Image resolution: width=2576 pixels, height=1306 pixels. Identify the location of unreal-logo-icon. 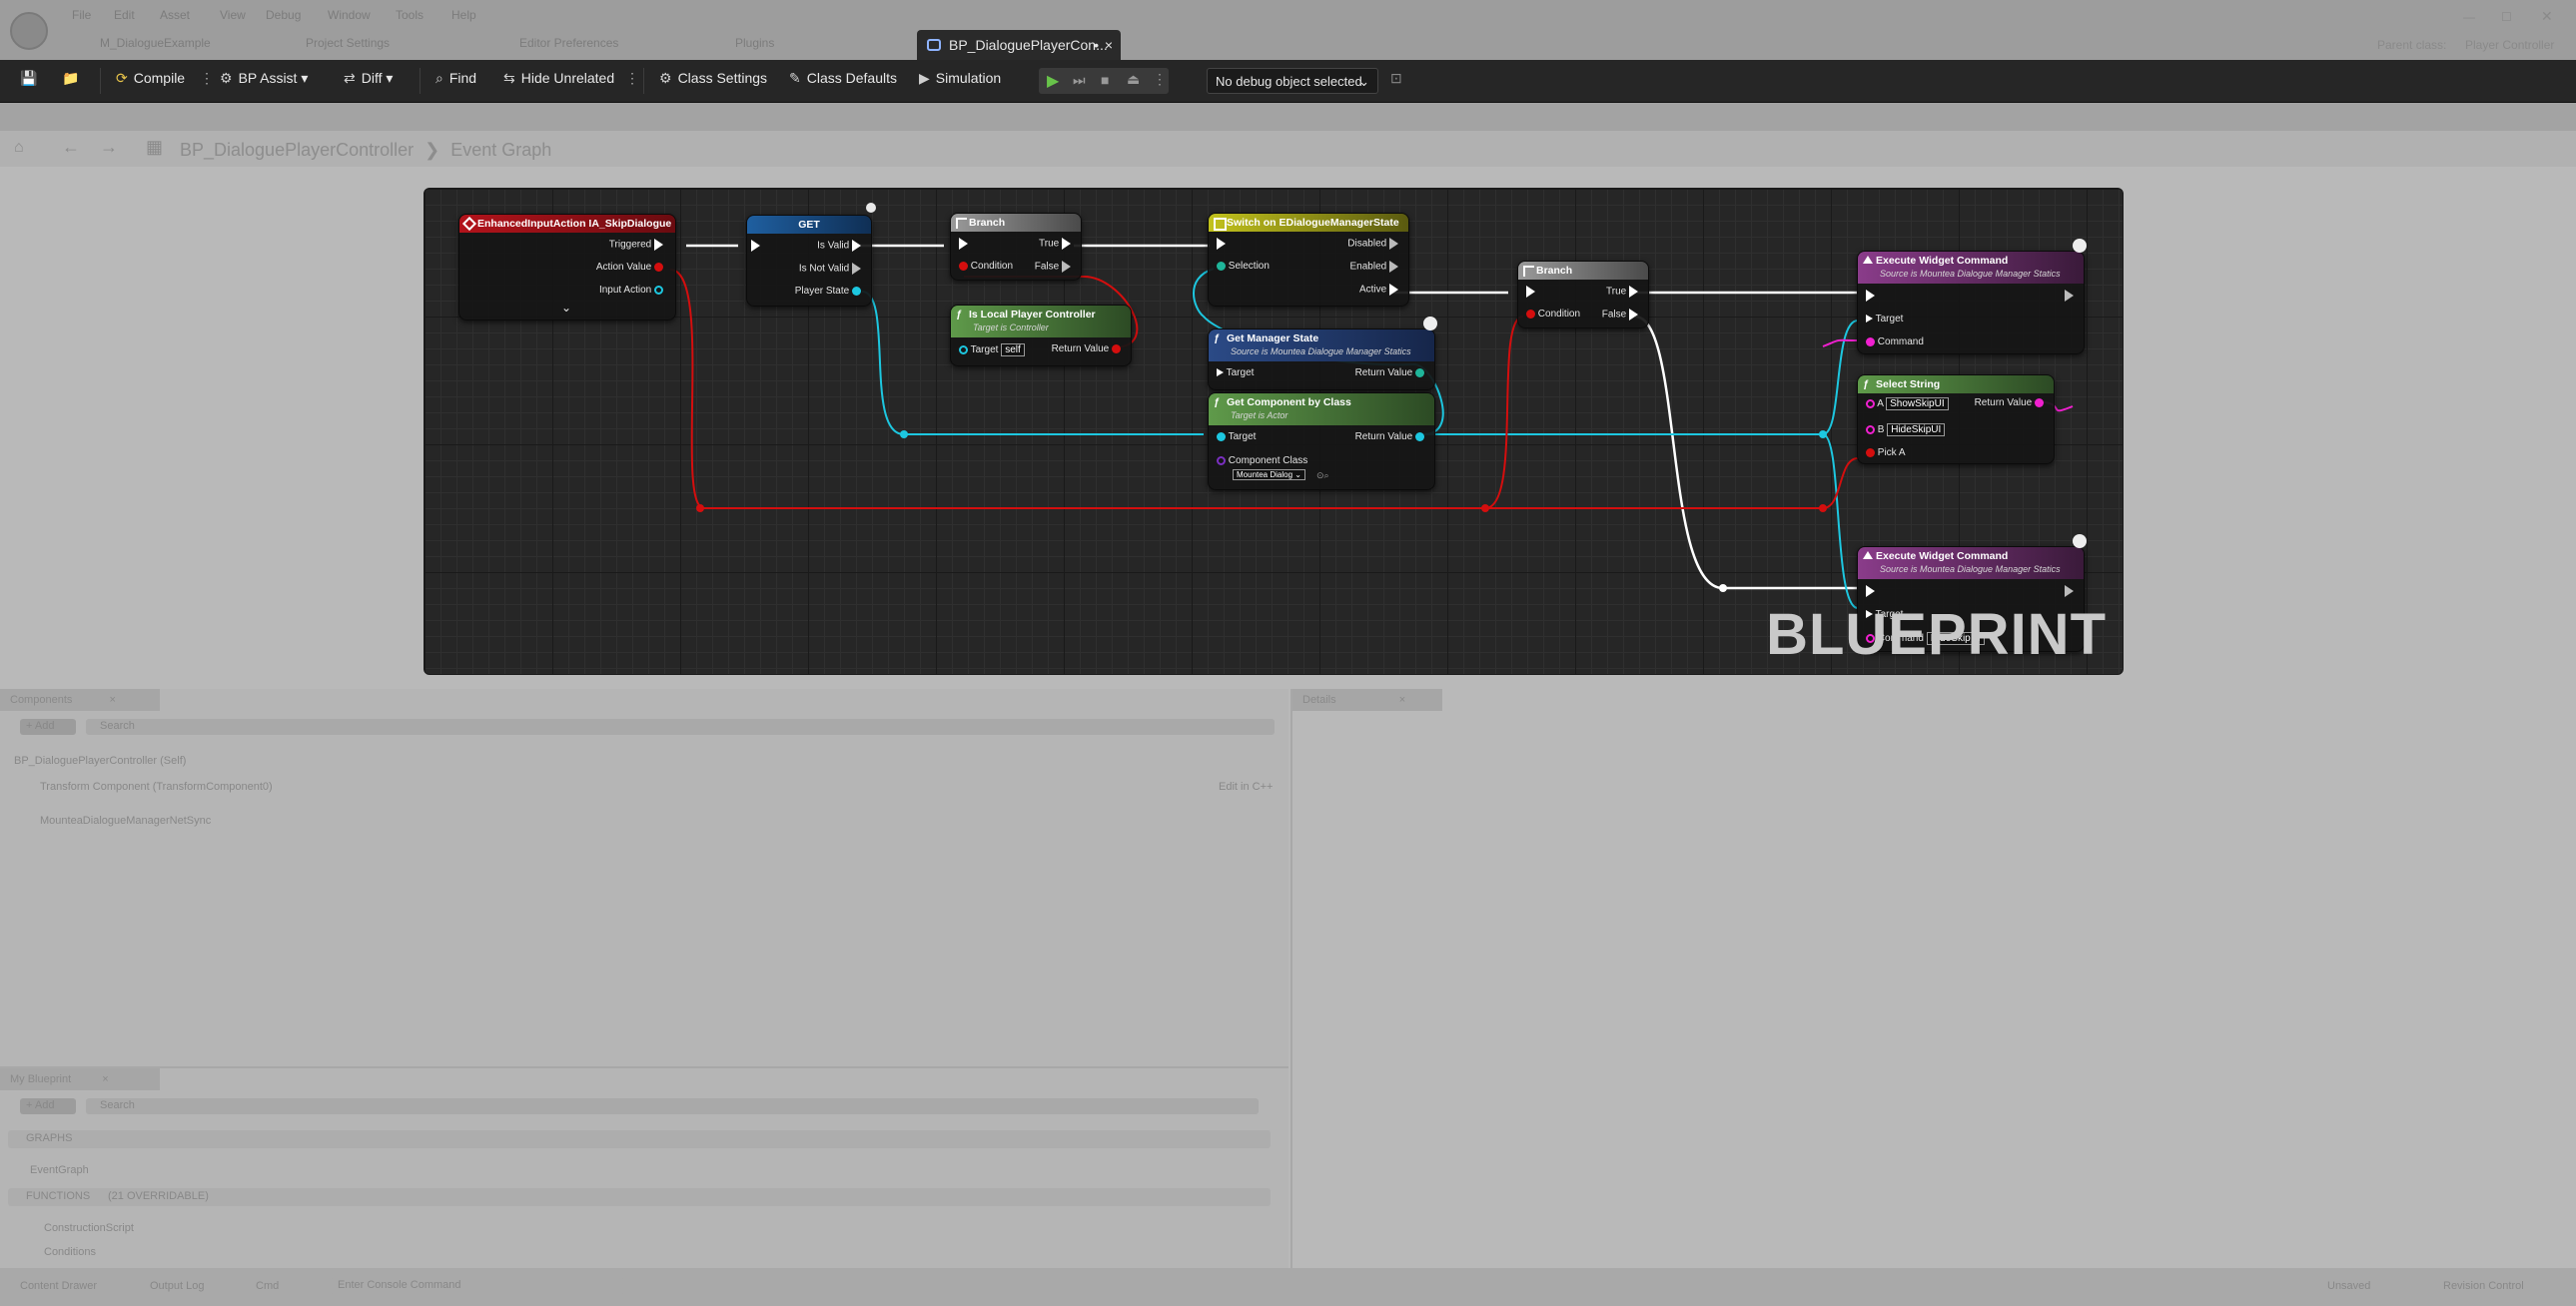
(29, 31).